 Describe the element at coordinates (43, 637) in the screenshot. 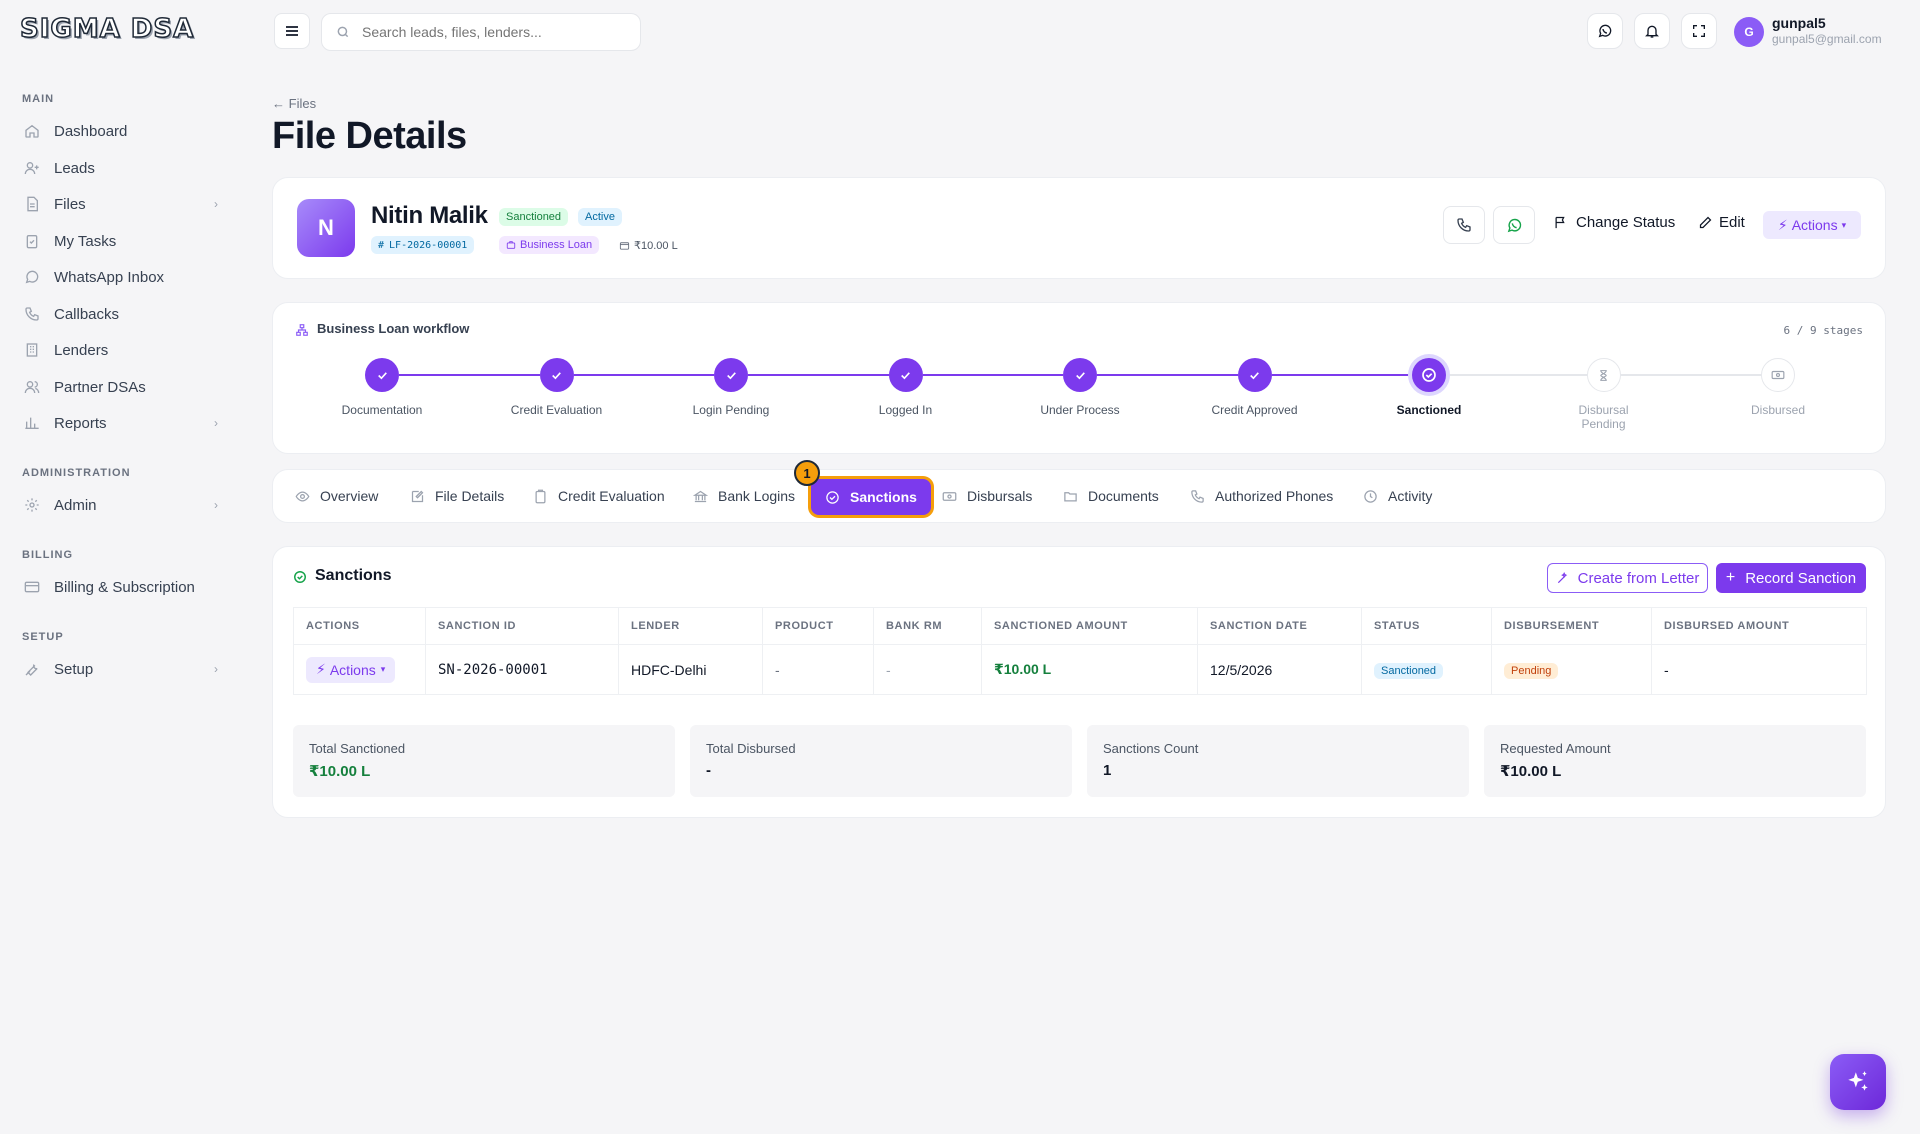

I see `nav-section-setup: SETUP` at that location.